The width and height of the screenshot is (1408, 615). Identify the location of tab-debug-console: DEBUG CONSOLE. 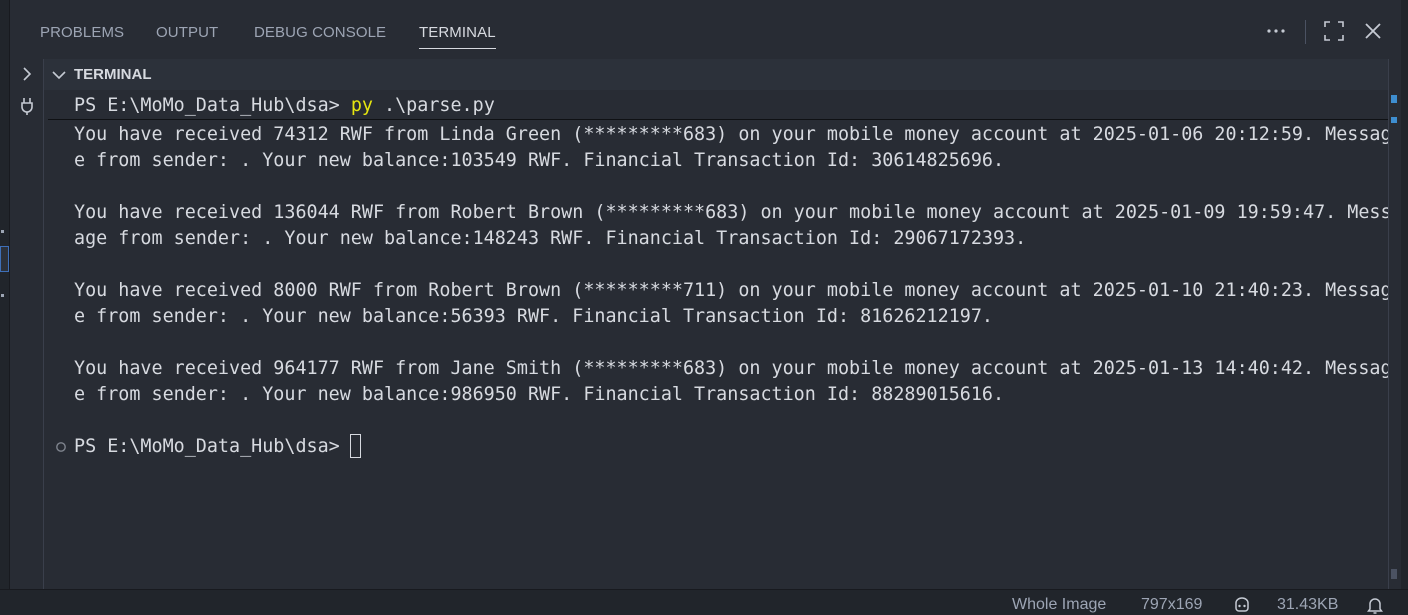
(320, 32).